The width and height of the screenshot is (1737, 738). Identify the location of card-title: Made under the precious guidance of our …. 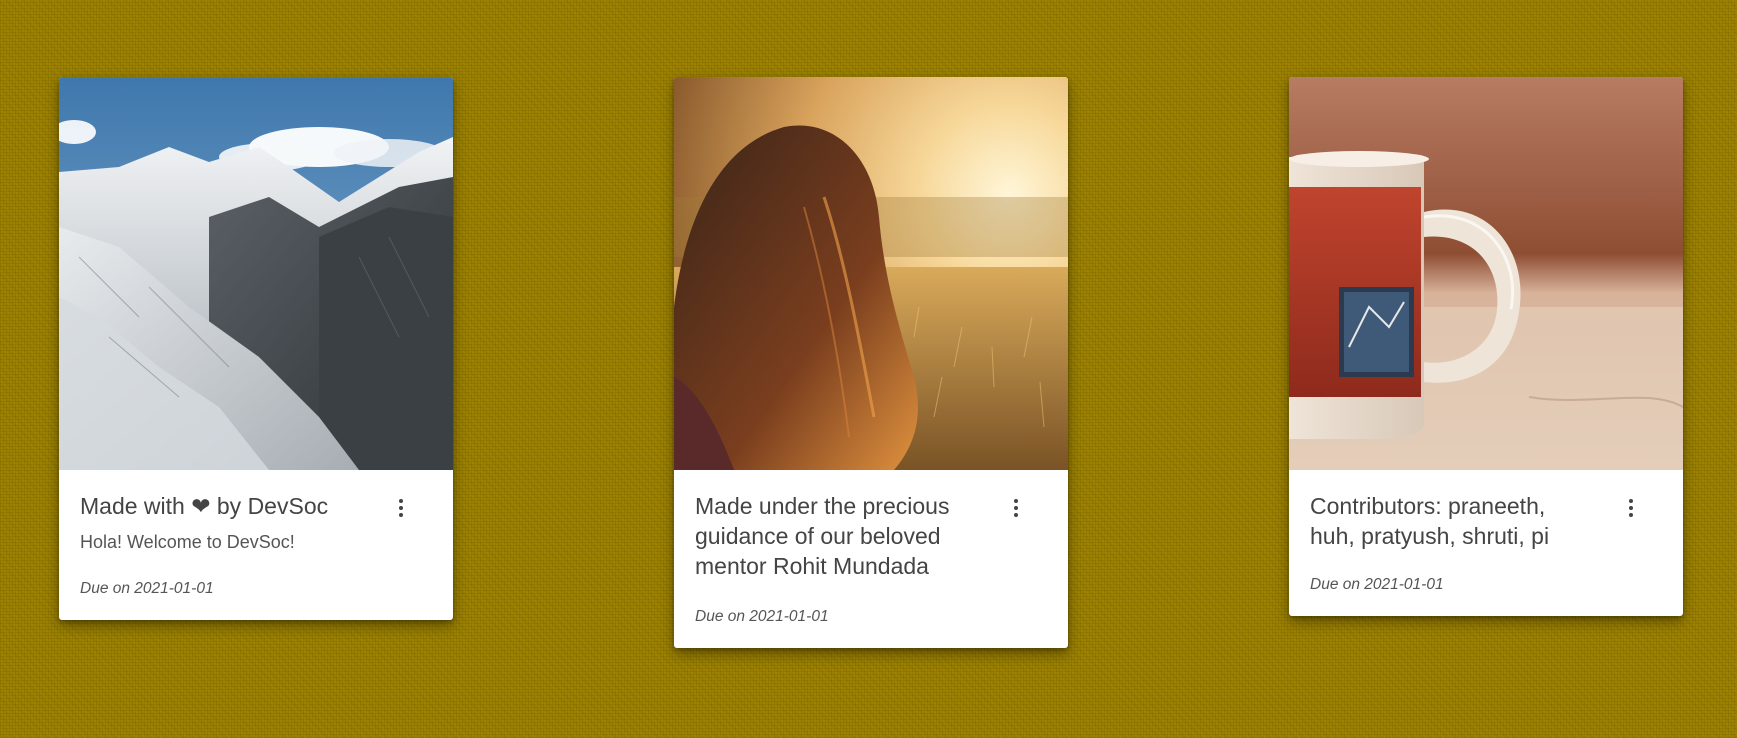
(822, 536).